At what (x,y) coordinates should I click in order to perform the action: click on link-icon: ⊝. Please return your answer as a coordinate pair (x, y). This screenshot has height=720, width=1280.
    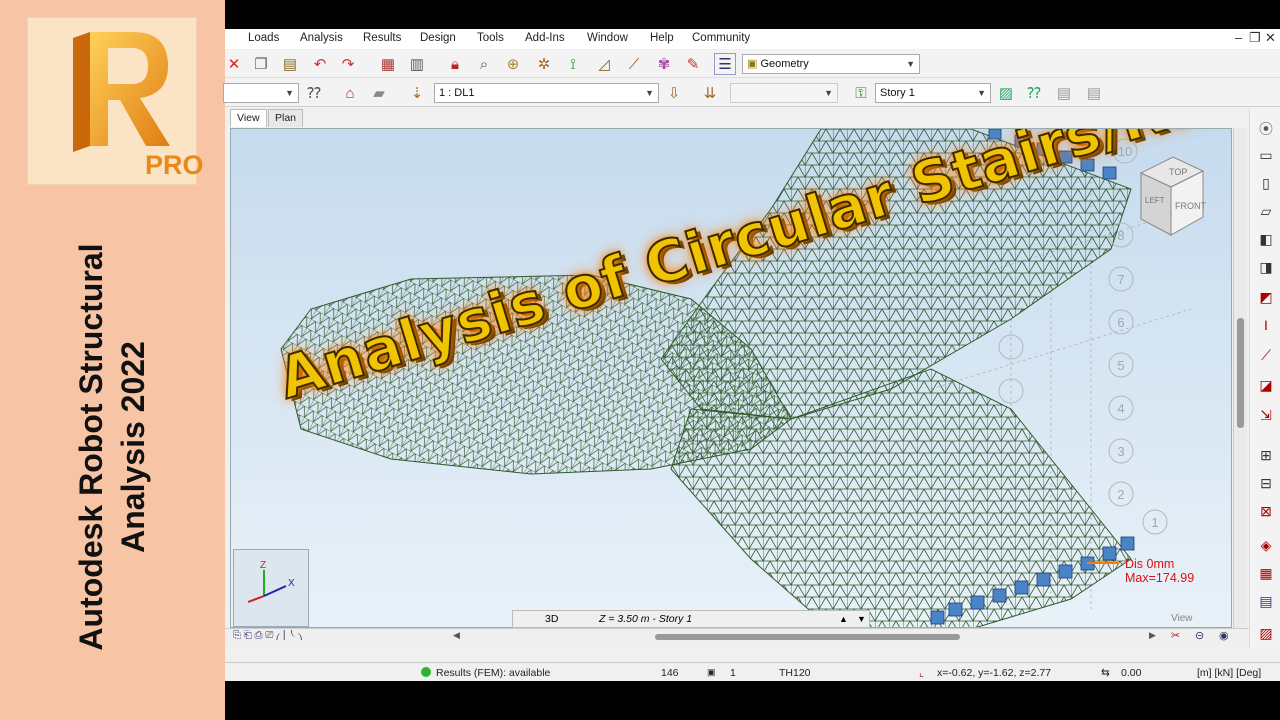
    Looking at the image, I should click on (1199, 635).